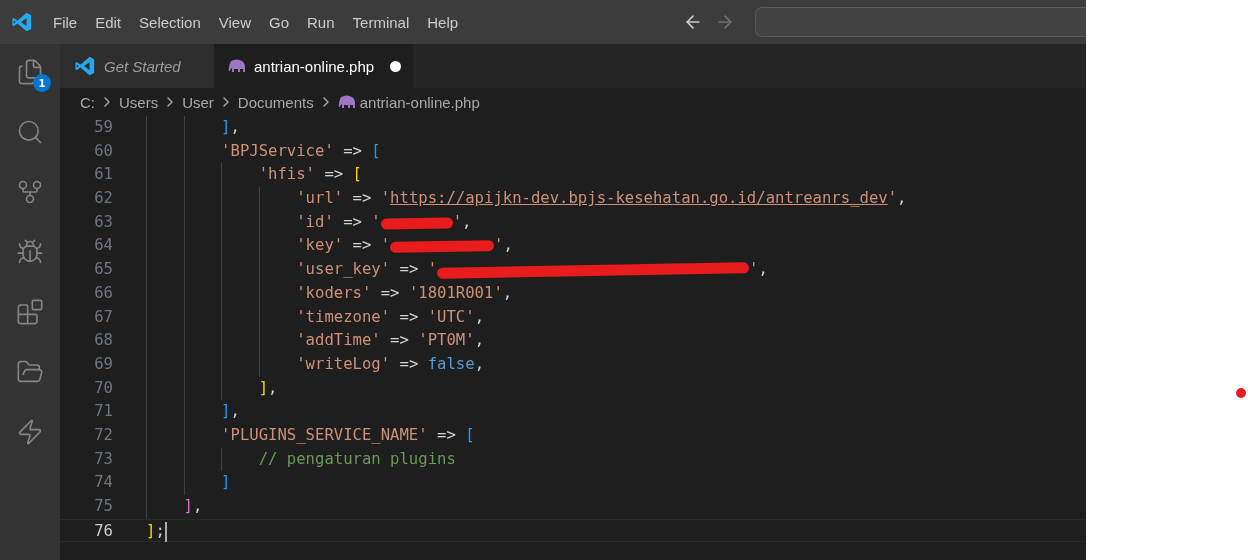 The height and width of the screenshot is (560, 1248). What do you see at coordinates (103, 293) in the screenshot?
I see `line-number: 66` at bounding box center [103, 293].